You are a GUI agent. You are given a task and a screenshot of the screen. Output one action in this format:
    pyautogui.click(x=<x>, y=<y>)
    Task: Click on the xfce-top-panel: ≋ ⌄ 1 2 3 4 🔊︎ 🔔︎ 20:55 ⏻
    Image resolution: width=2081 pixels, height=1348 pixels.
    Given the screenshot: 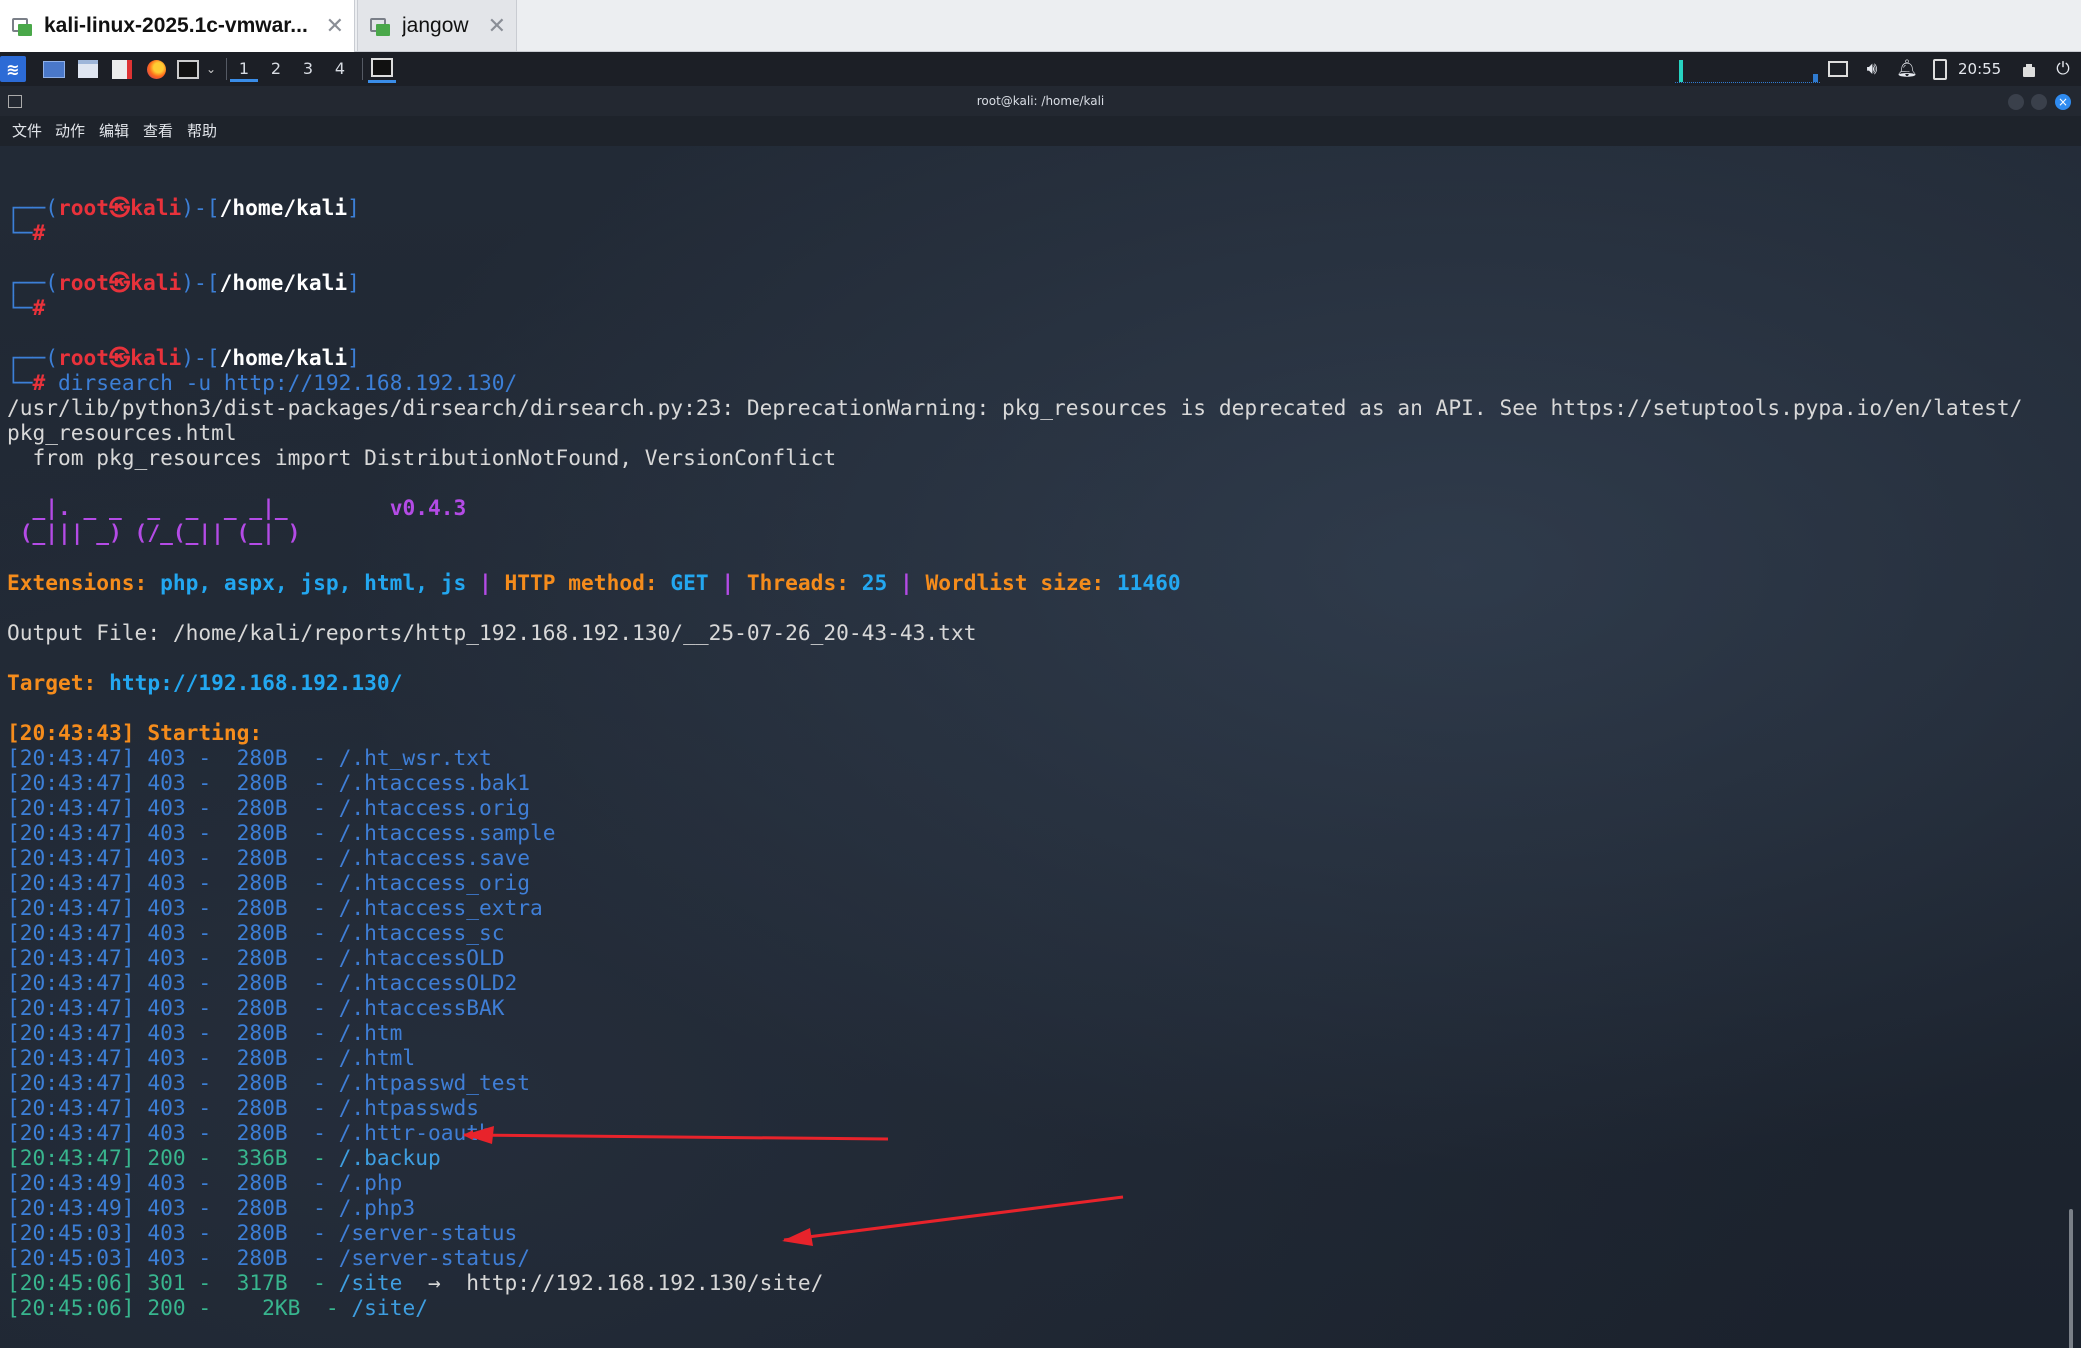 What is the action you would take?
    pyautogui.click(x=1040, y=69)
    